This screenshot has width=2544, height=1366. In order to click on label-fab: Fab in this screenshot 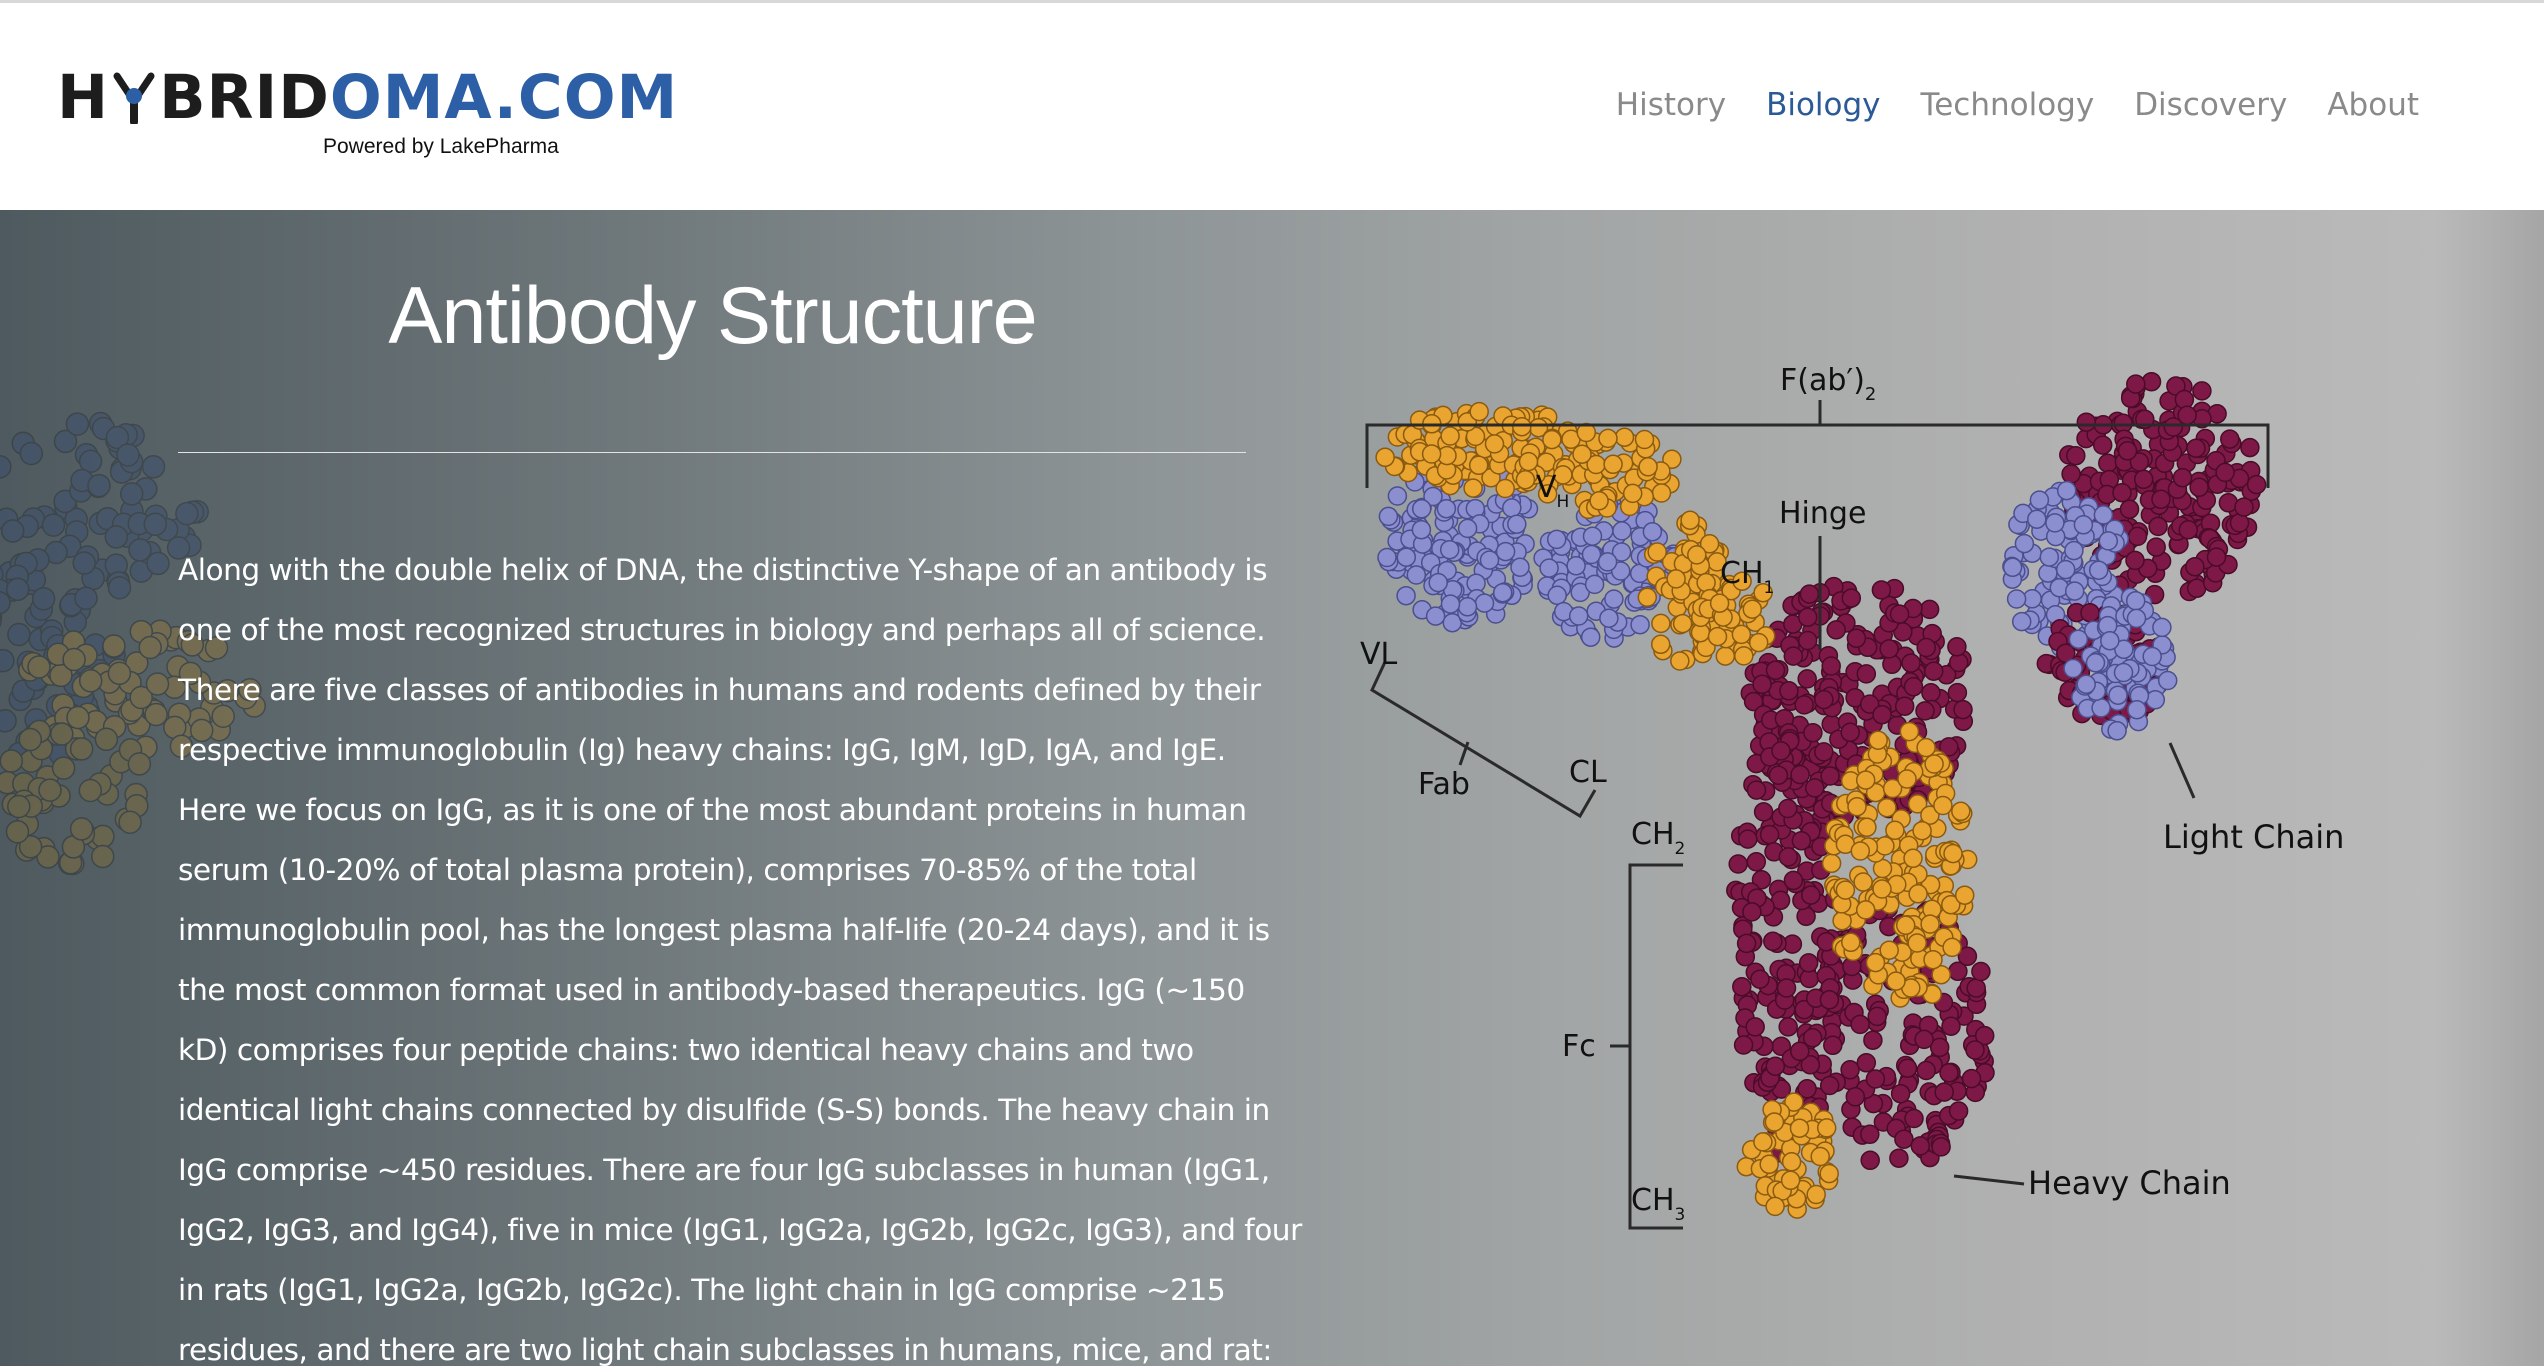, I will do `click(1444, 784)`.